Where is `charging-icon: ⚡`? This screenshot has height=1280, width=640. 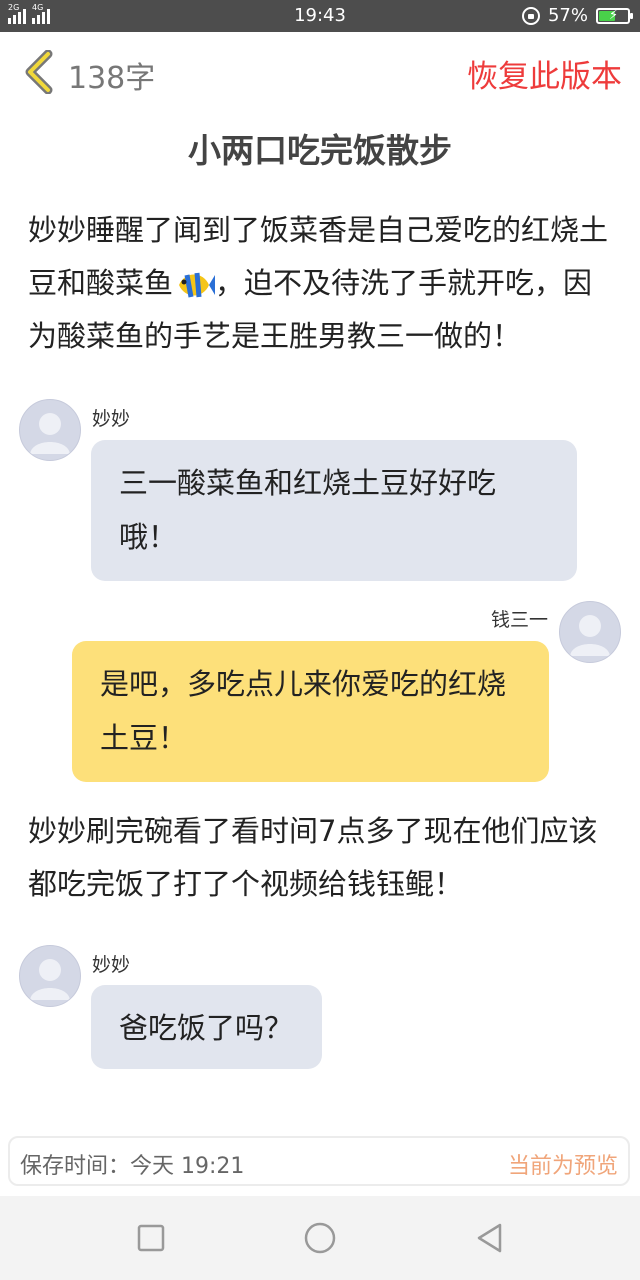 charging-icon: ⚡ is located at coordinates (614, 15).